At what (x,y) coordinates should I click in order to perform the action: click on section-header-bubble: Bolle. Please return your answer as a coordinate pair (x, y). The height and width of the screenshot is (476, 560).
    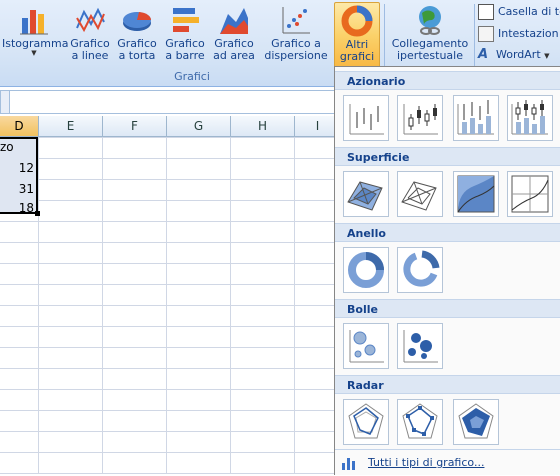
    Looking at the image, I should click on (447, 308).